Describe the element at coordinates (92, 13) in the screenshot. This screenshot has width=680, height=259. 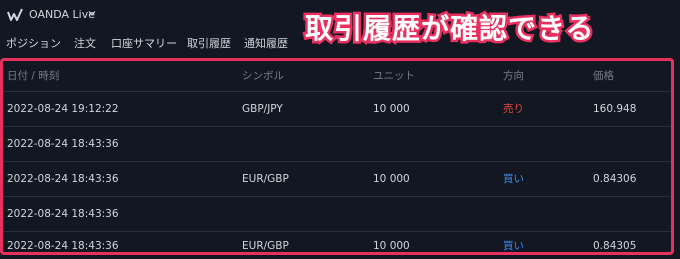
I see `chevron-down-icon` at that location.